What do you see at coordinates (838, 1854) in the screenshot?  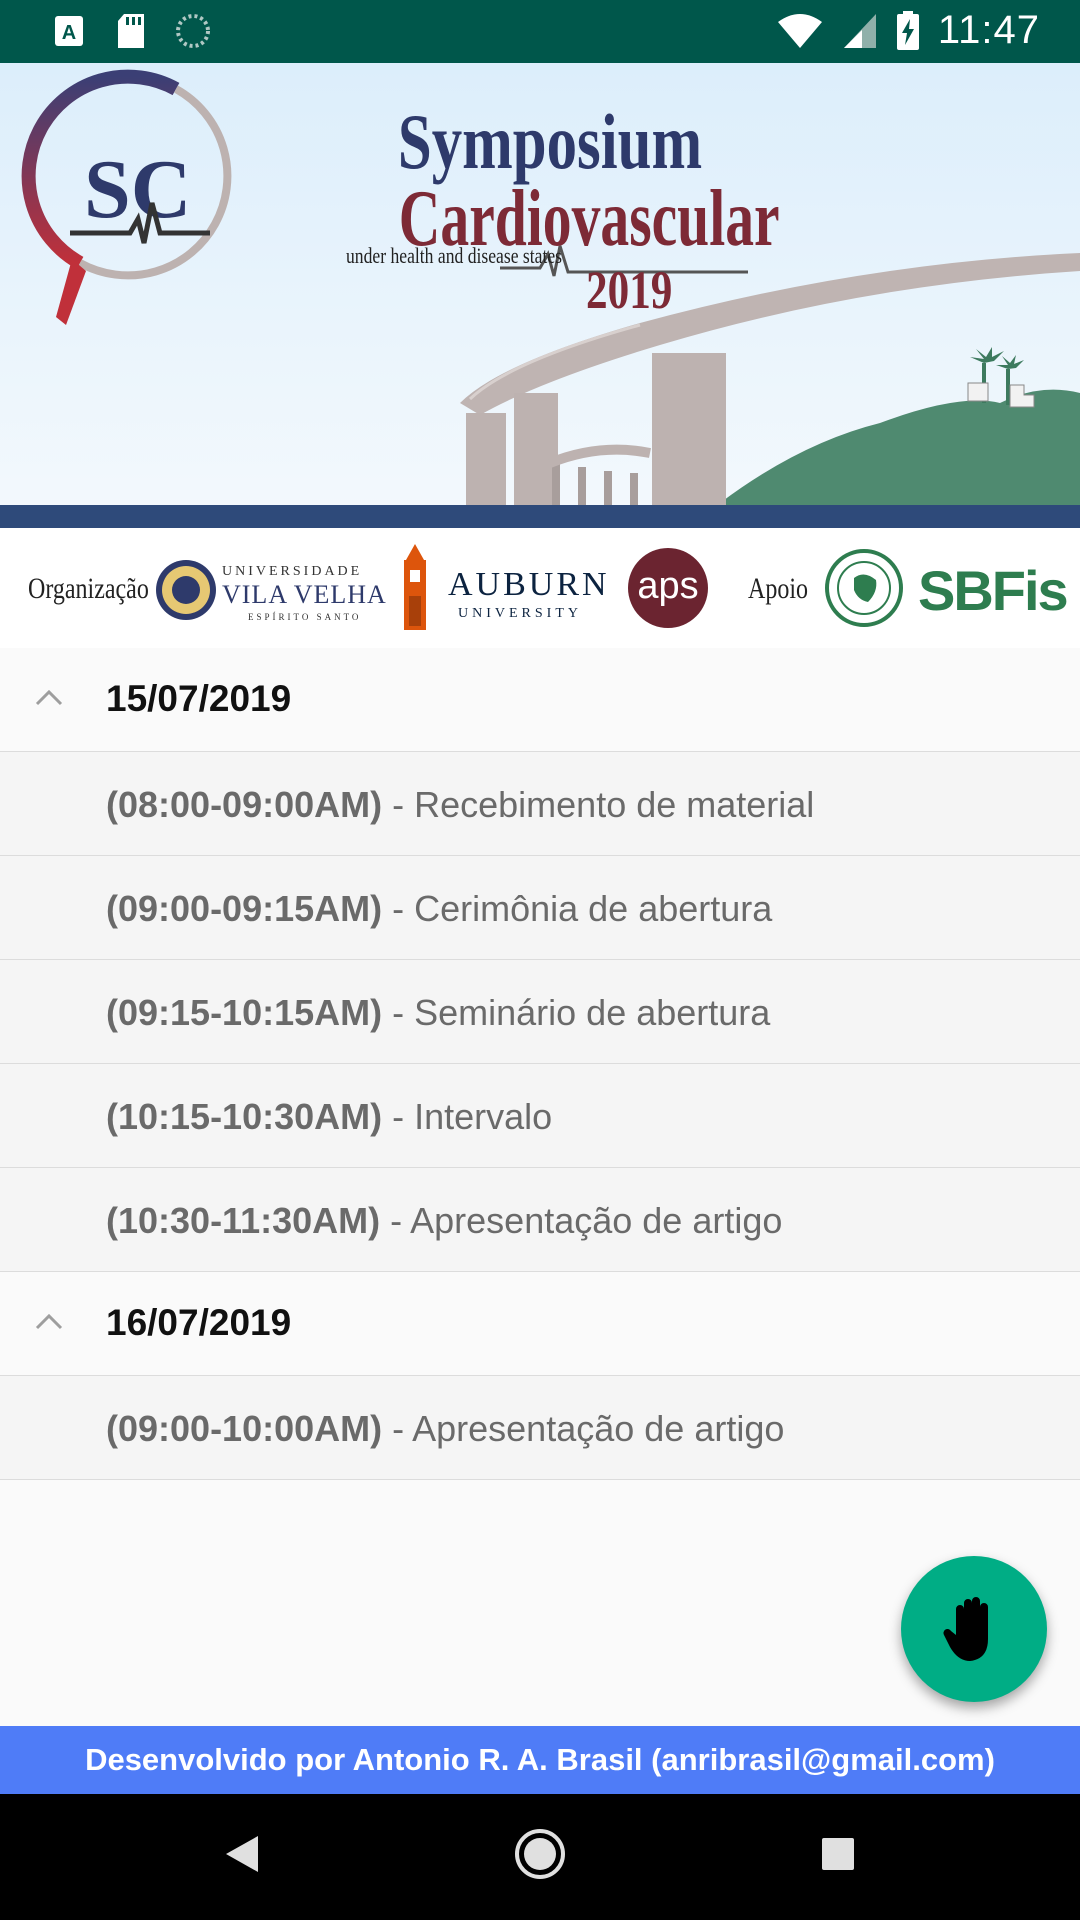 I see `recent-apps-icon` at bounding box center [838, 1854].